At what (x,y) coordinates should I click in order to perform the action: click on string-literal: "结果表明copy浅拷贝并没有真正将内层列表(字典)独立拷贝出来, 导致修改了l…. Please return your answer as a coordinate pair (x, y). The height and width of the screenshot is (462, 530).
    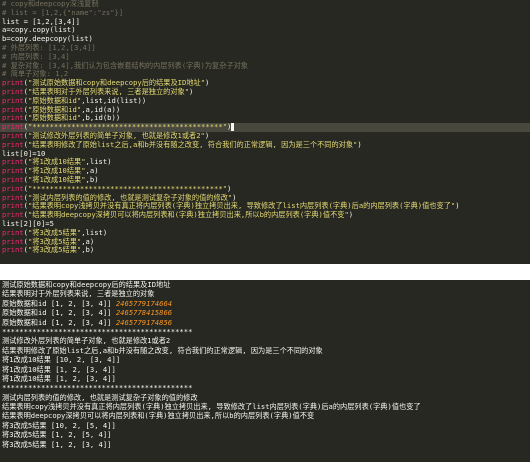
    Looking at the image, I should click on (241, 206).